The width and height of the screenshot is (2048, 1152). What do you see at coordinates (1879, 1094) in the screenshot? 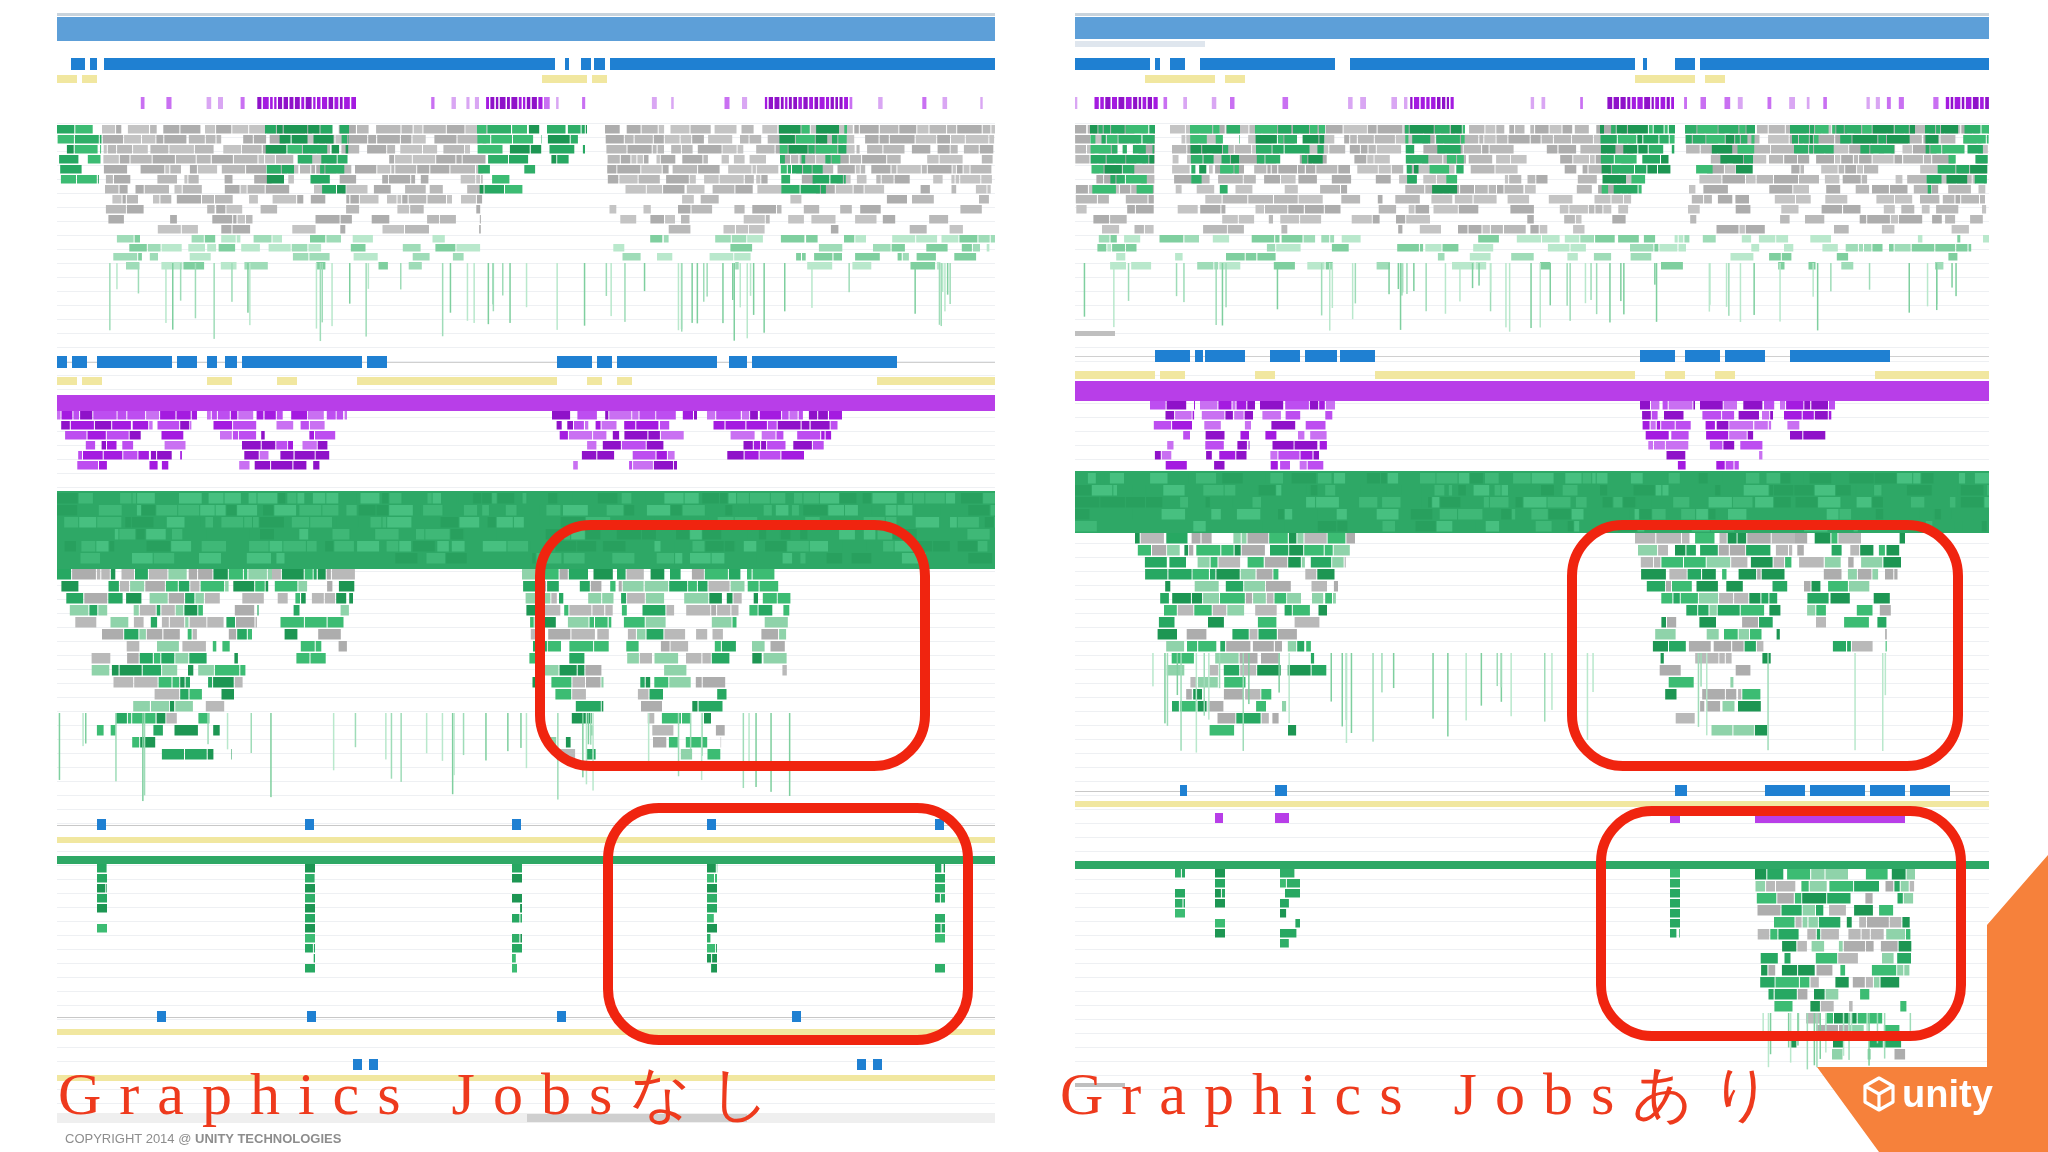
I see `cube-logo-icon` at bounding box center [1879, 1094].